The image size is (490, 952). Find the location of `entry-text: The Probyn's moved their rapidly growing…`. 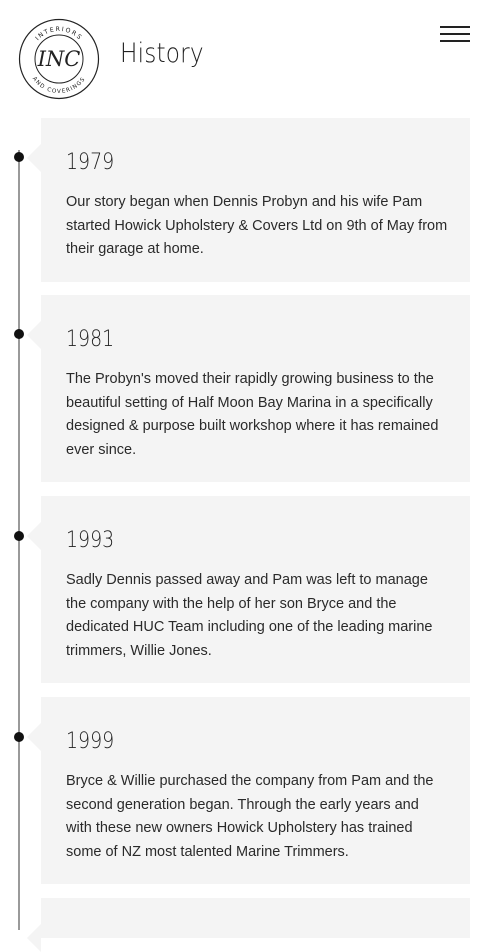

entry-text: The Probyn's moved their rapidly growing… is located at coordinates (252, 414).